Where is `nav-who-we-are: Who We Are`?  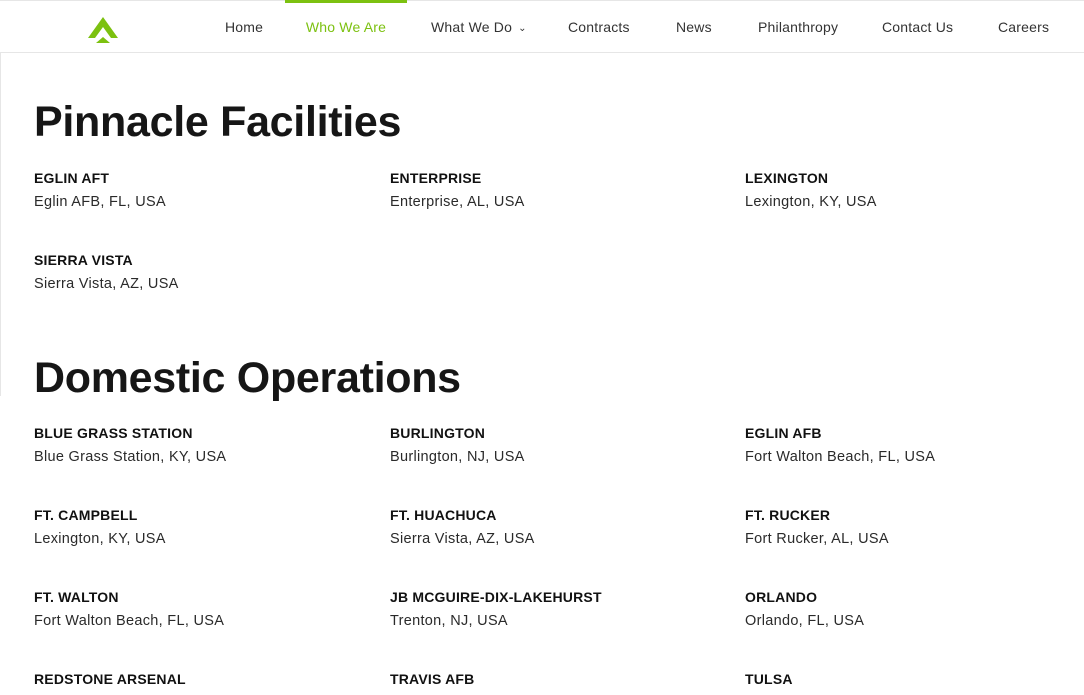 nav-who-we-are: Who We Are is located at coordinates (346, 27).